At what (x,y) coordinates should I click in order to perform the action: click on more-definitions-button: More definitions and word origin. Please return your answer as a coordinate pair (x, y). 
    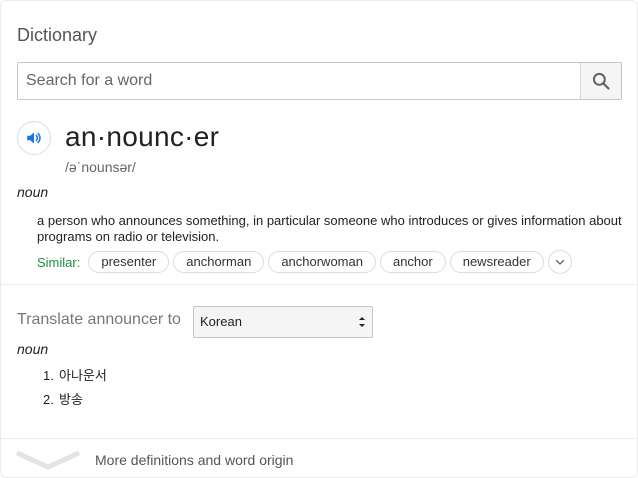
    Looking at the image, I should click on (154, 460).